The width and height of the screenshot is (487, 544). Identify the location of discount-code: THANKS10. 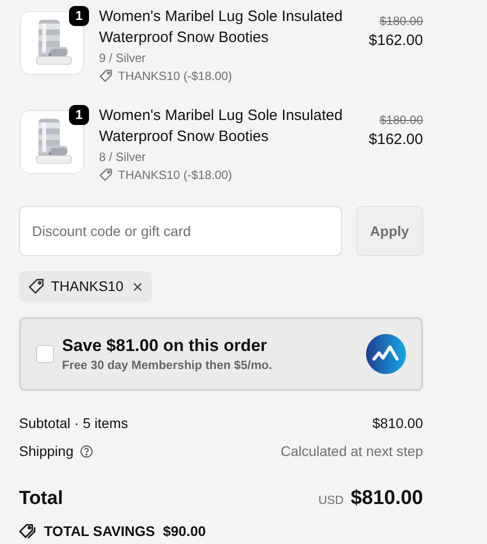
(87, 286).